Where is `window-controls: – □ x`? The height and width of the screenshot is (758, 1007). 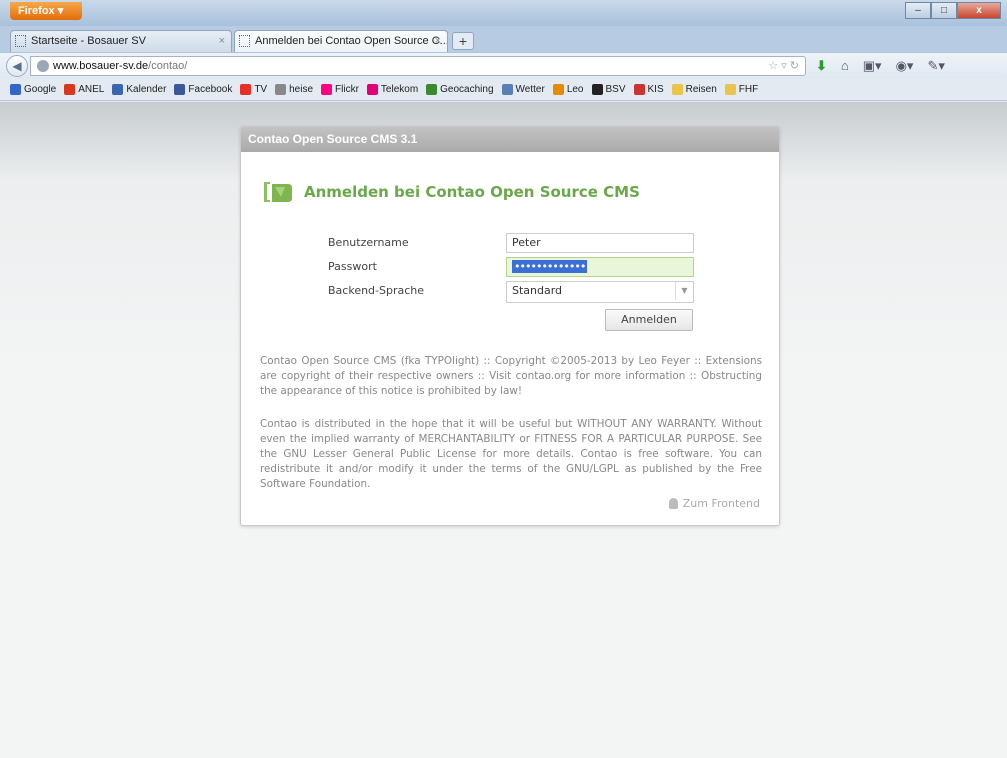
window-controls: – □ x is located at coordinates (953, 10).